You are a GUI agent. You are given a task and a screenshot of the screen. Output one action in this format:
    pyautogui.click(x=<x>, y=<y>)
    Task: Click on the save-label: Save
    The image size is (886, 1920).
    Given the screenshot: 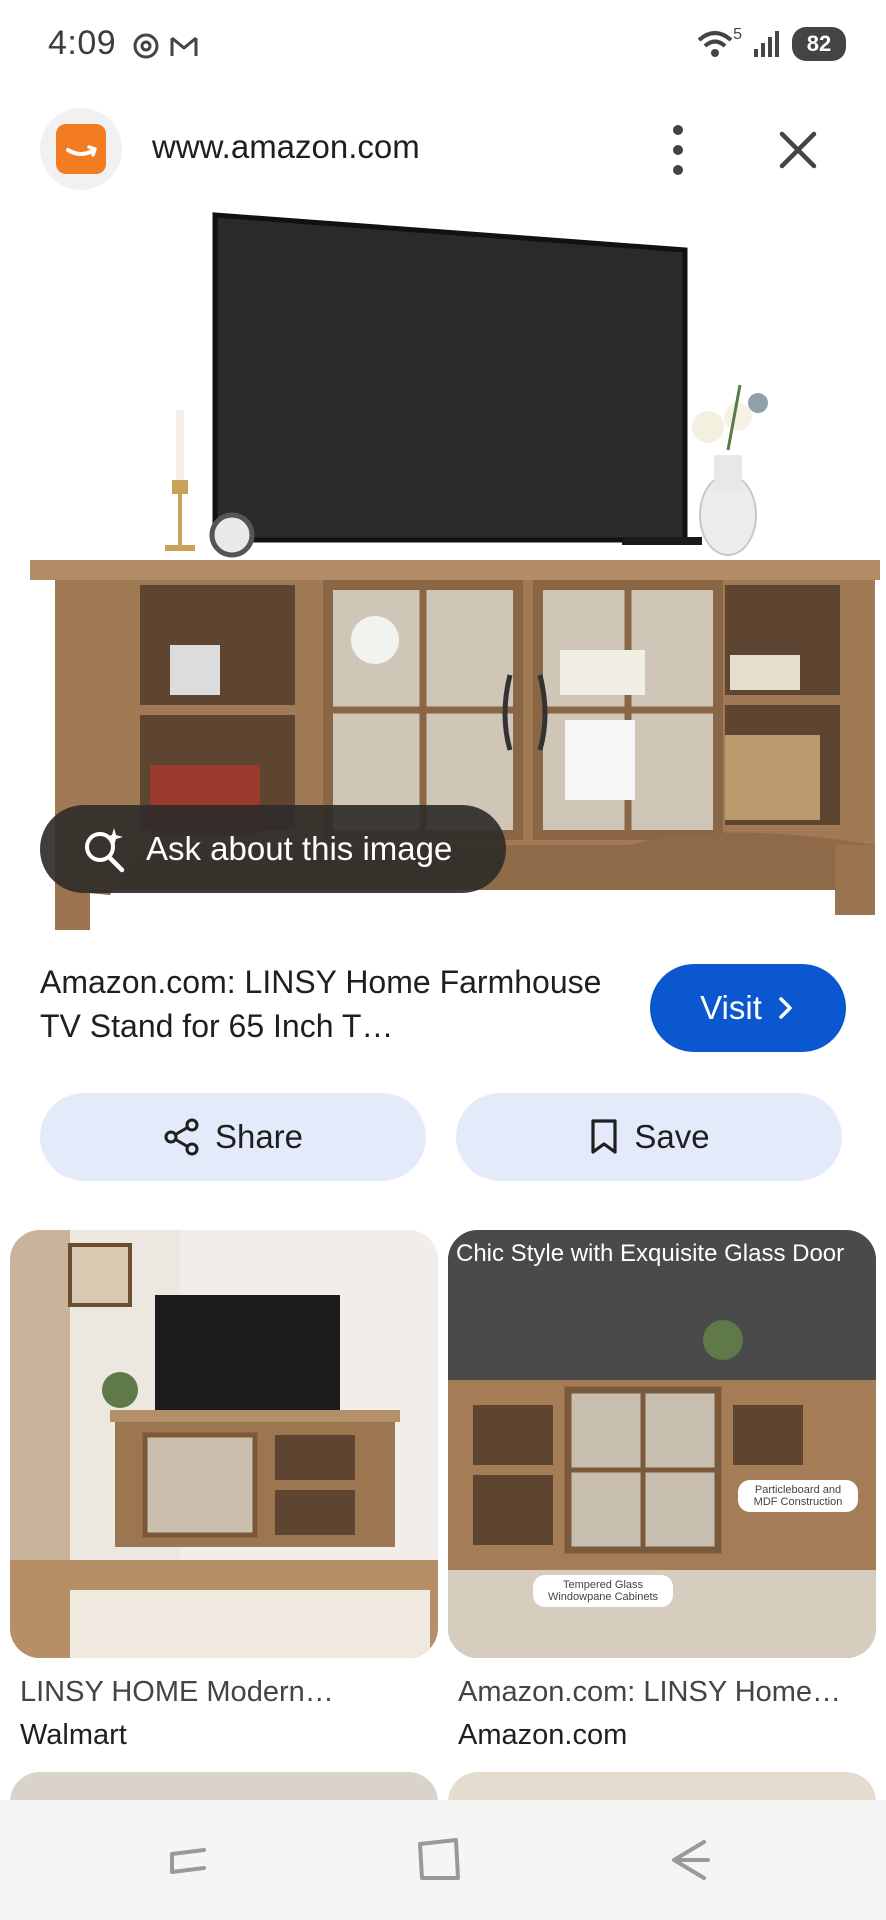 What is the action you would take?
    pyautogui.click(x=672, y=1136)
    